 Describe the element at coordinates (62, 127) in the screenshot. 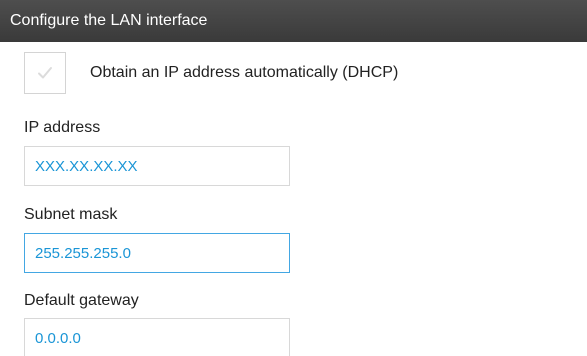

I see `ip-address-label: IP address` at that location.